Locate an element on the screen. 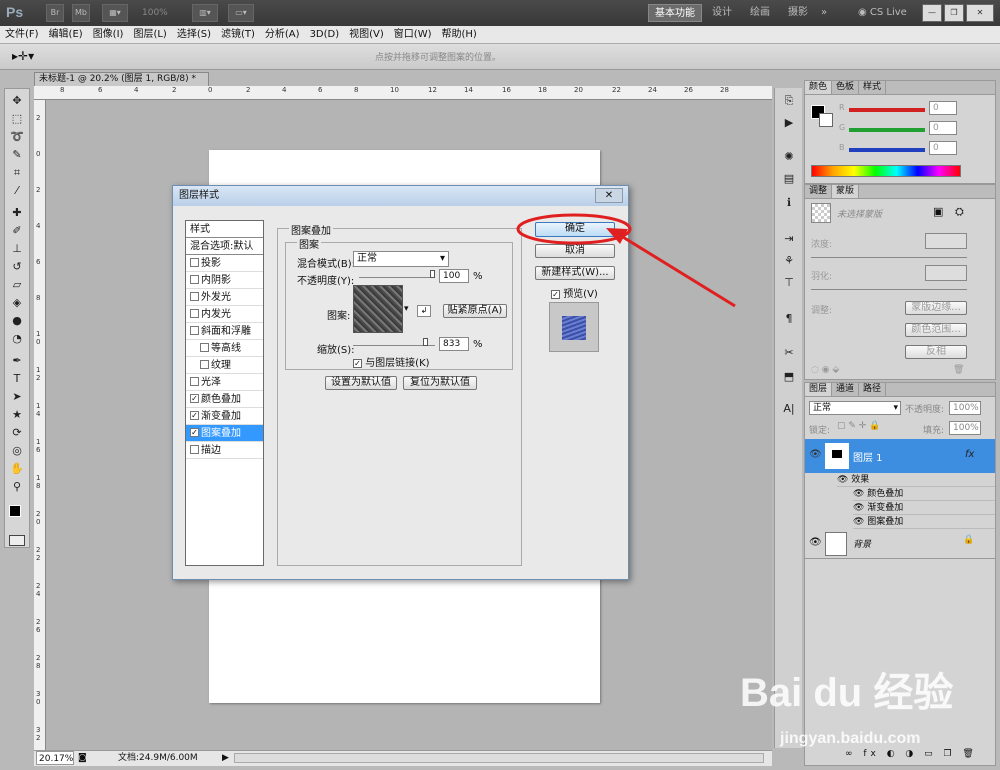 The height and width of the screenshot is (770, 1000). annotation-arrow-line is located at coordinates (676, 270).